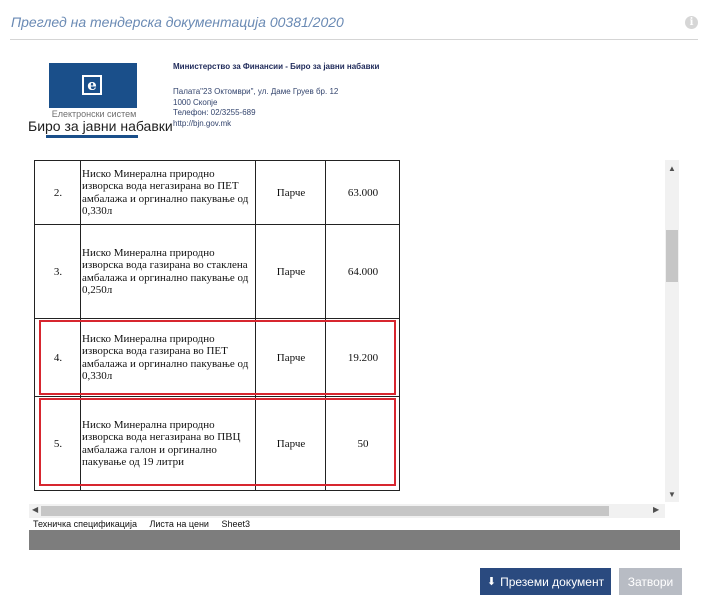 This screenshot has width=709, height=605. Describe the element at coordinates (85, 524) in the screenshot. I see `sheet-tab: Техничка спецификација` at that location.